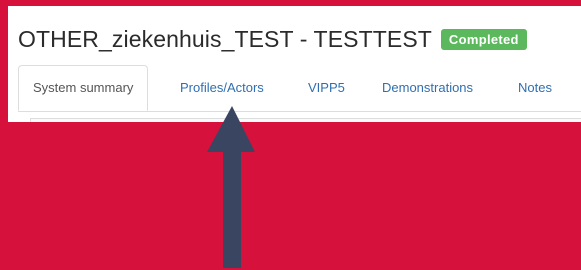 The image size is (581, 270). What do you see at coordinates (326, 88) in the screenshot?
I see `tab-vipp5: VIPP5` at bounding box center [326, 88].